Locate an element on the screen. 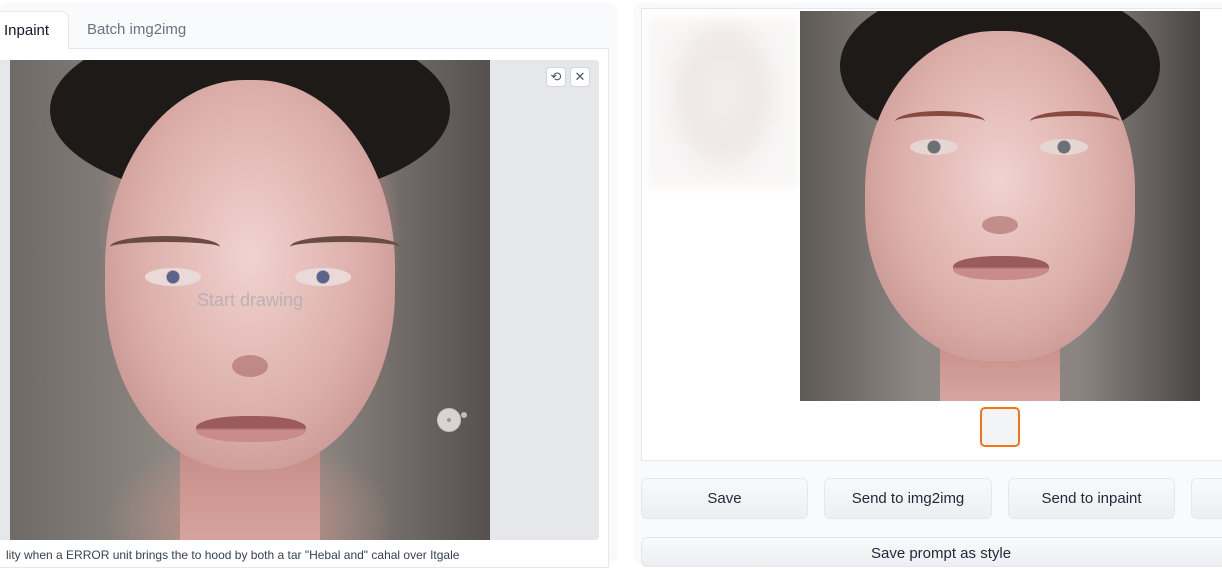  result-left-eye is located at coordinates (934, 147).